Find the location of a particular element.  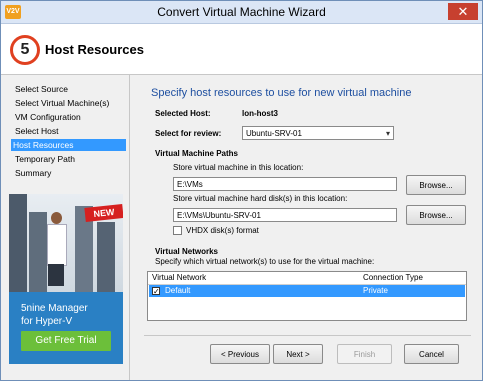

vhdx-format-checkbox is located at coordinates (177, 230).